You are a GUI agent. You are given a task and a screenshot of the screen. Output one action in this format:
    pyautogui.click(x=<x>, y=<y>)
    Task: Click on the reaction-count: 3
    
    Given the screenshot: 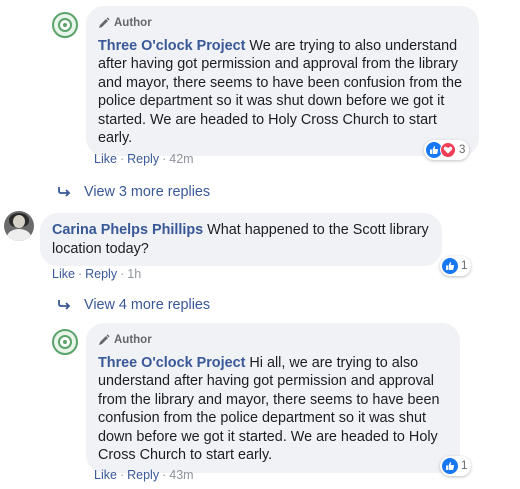 What is the action you would take?
    pyautogui.click(x=462, y=150)
    